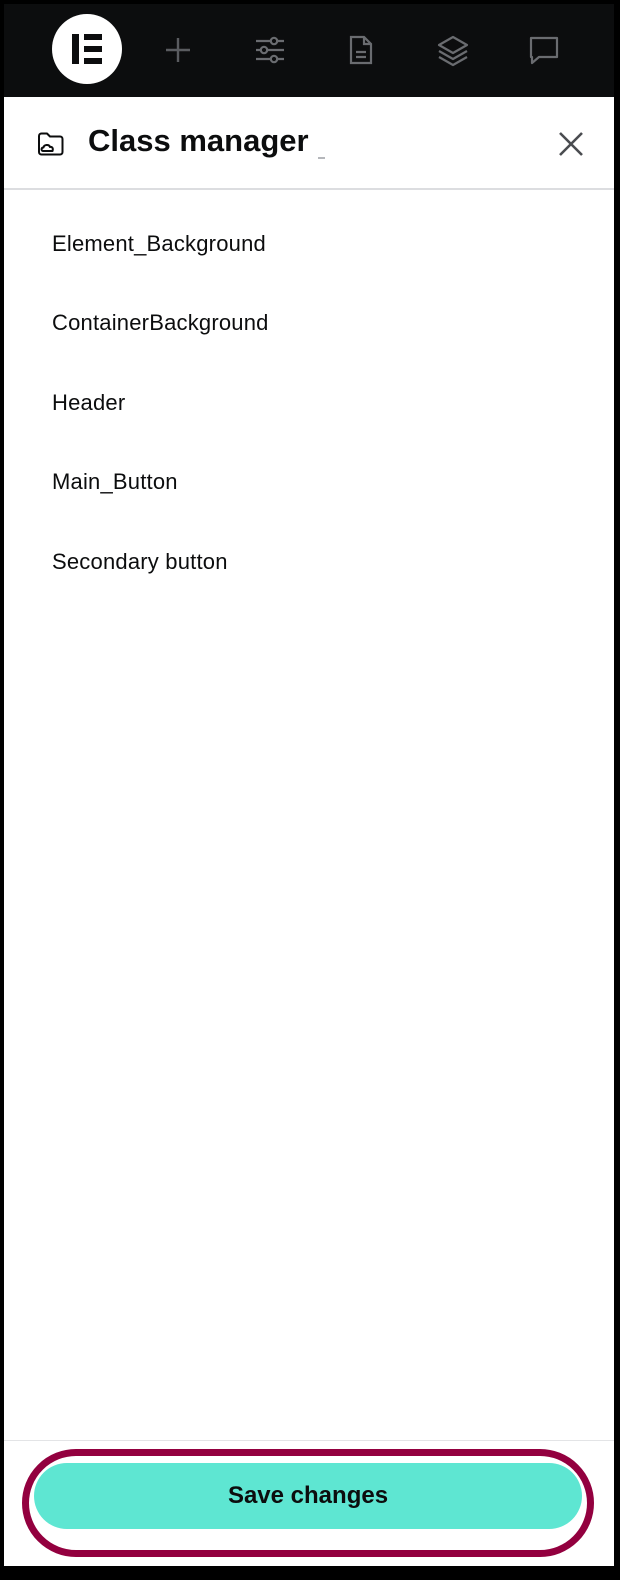 The image size is (620, 1580). What do you see at coordinates (544, 50) in the screenshot?
I see `chat-icon` at bounding box center [544, 50].